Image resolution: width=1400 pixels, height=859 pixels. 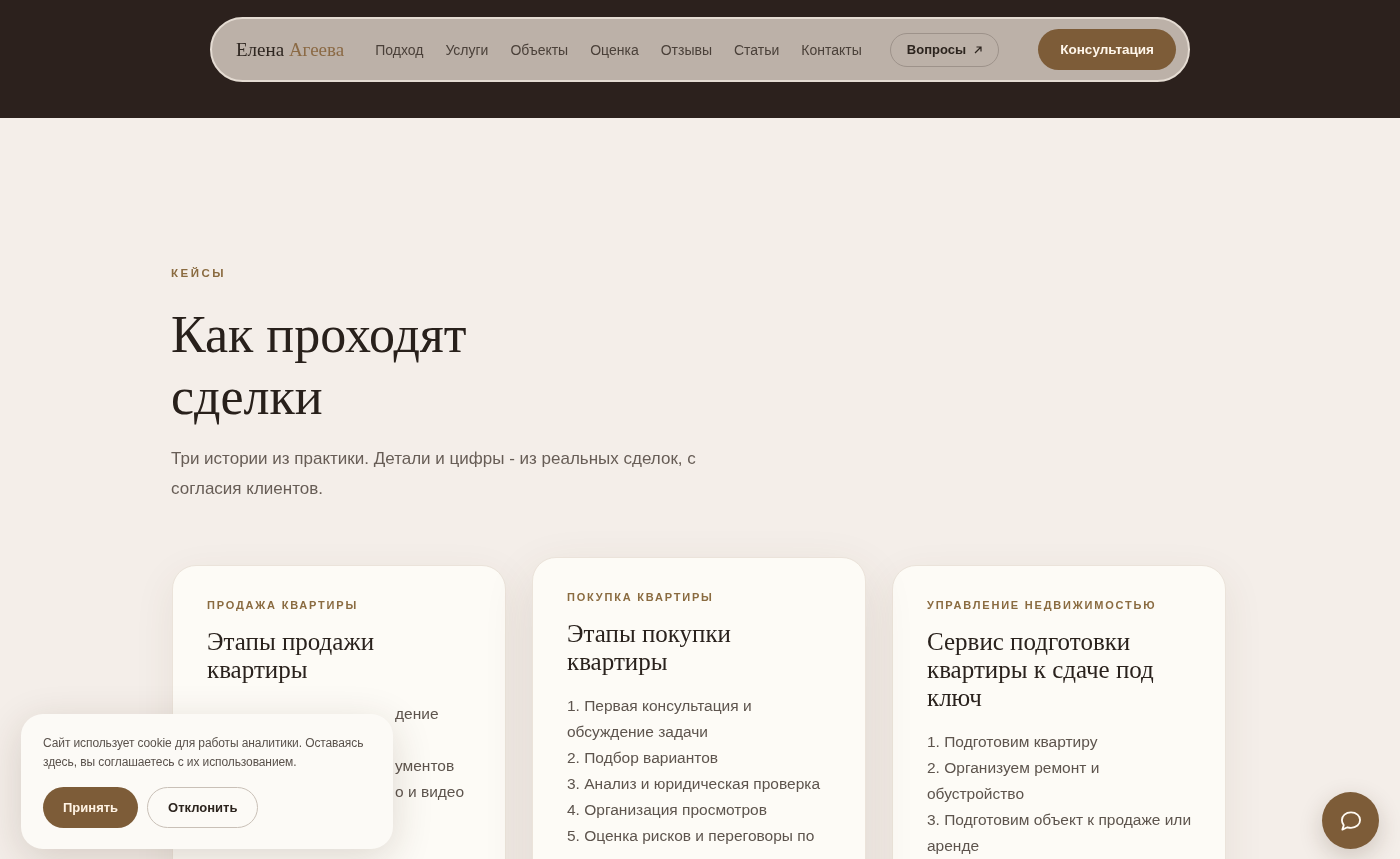 I want to click on logo-link: Елена Агеева, so click(x=290, y=49).